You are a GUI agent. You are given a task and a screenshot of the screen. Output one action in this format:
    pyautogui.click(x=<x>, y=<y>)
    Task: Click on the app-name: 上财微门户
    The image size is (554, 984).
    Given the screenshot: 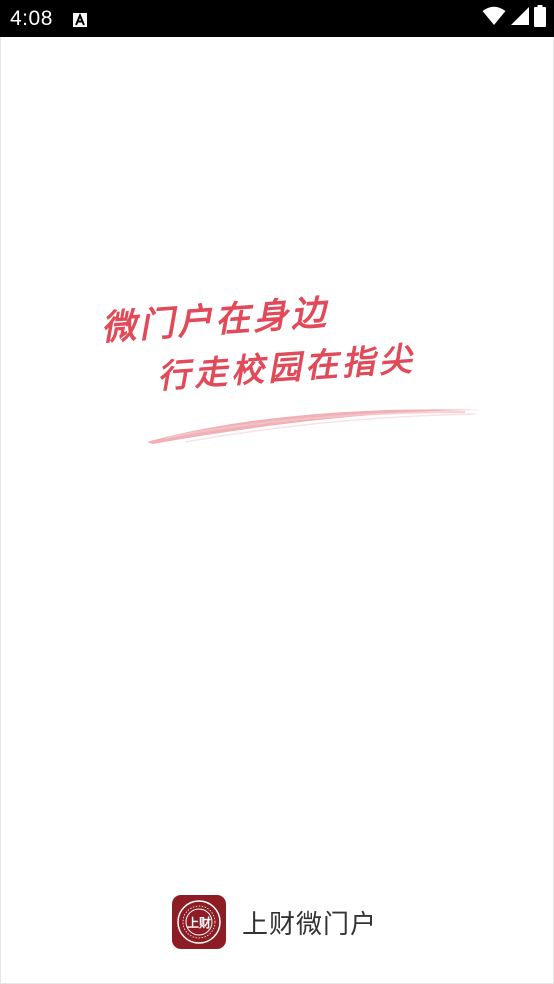 What is the action you would take?
    pyautogui.click(x=310, y=924)
    